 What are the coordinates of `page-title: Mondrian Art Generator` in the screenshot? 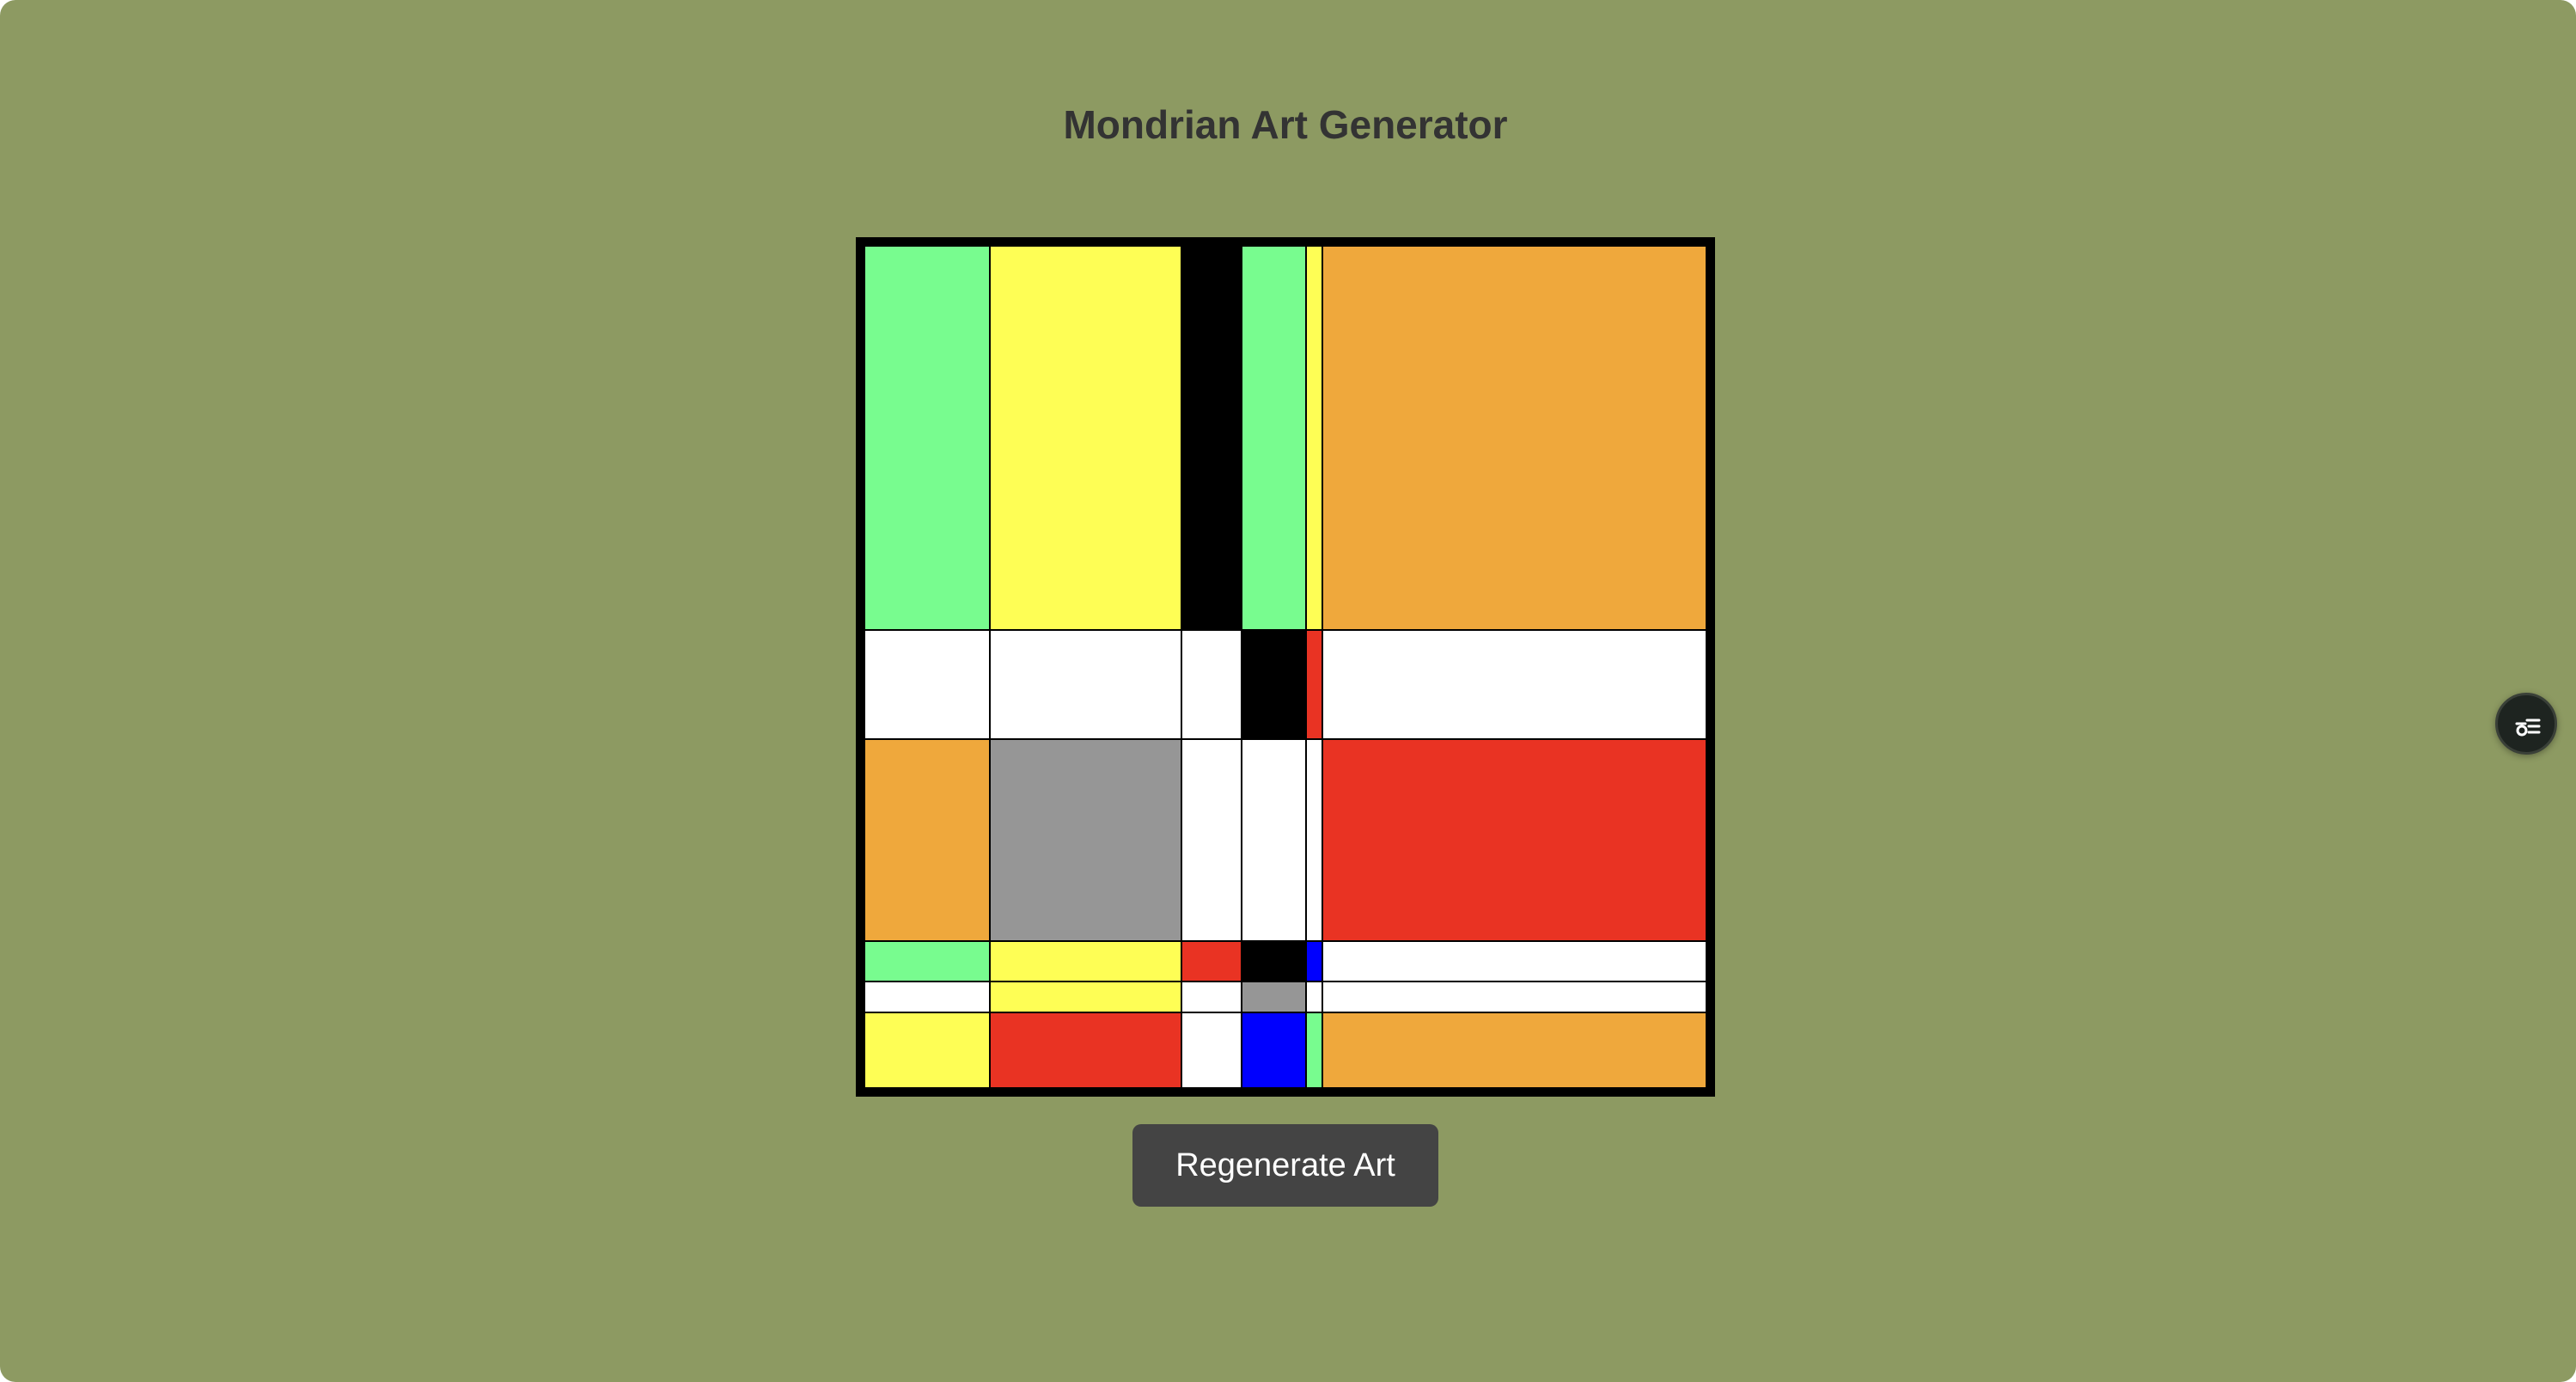 It's located at (1285, 124).